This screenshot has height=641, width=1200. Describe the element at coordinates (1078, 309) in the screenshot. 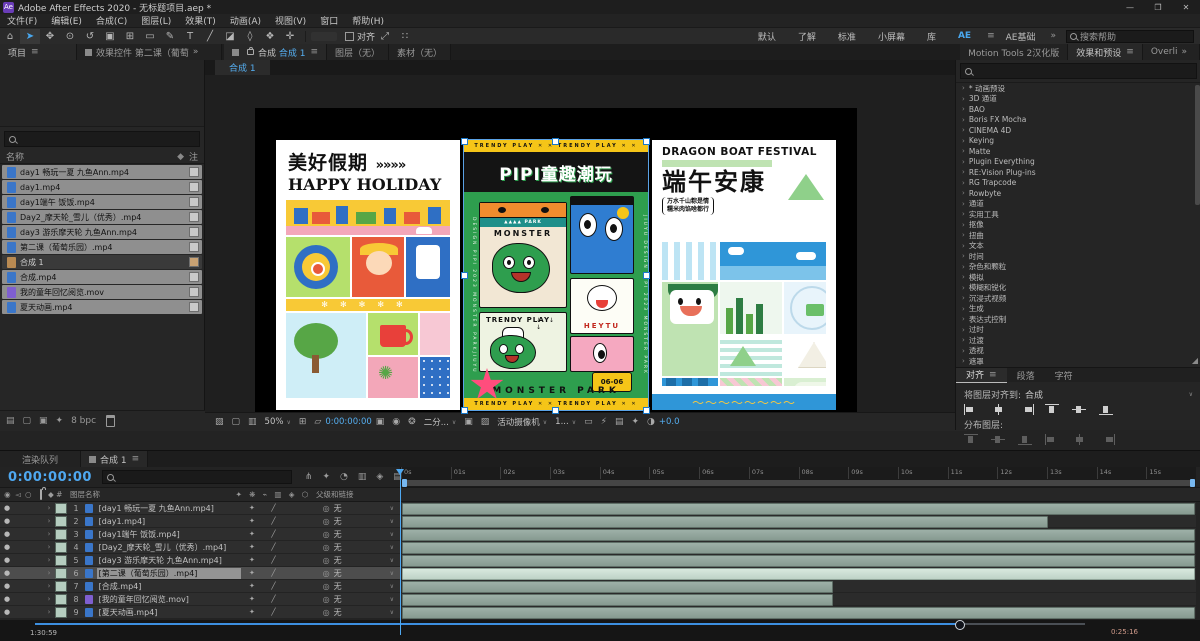

I see `effects-group: › 生成` at that location.